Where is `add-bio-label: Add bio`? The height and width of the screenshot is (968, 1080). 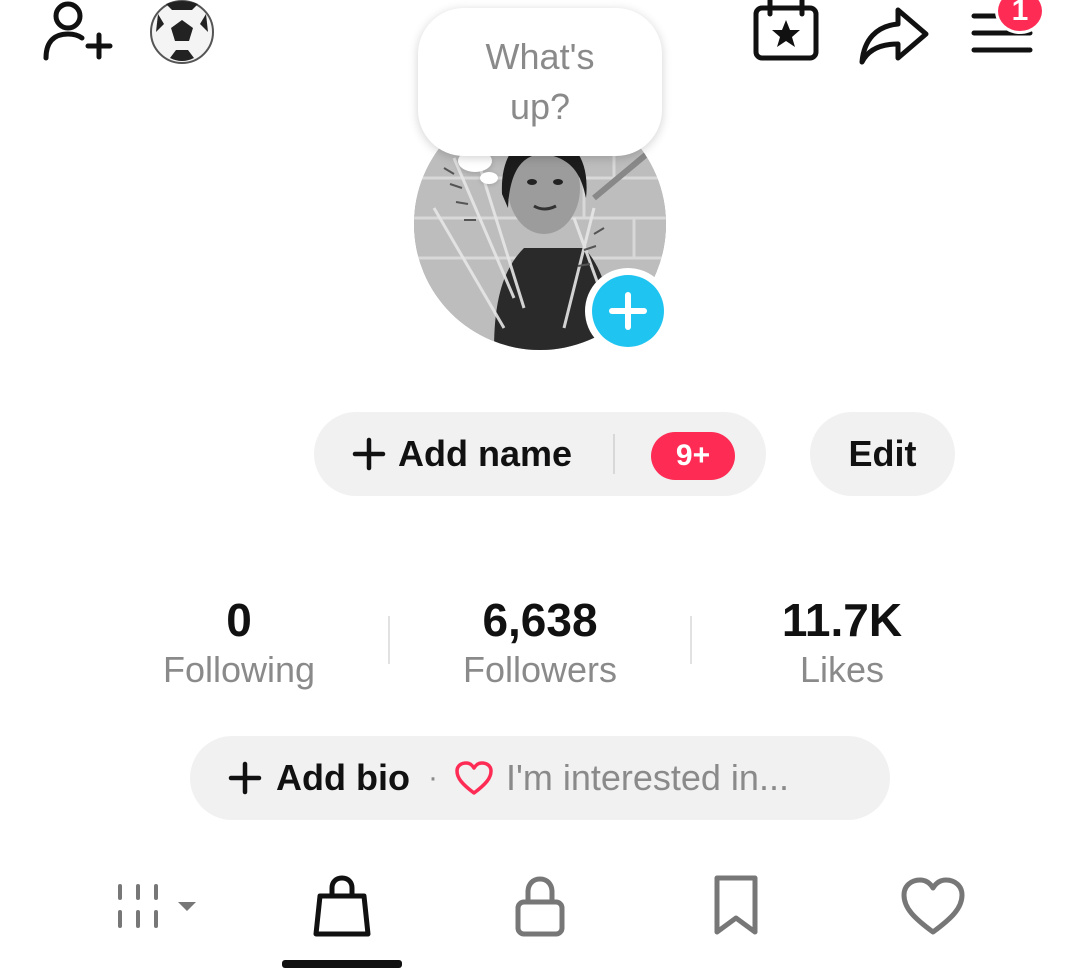
add-bio-label: Add bio is located at coordinates (343, 777).